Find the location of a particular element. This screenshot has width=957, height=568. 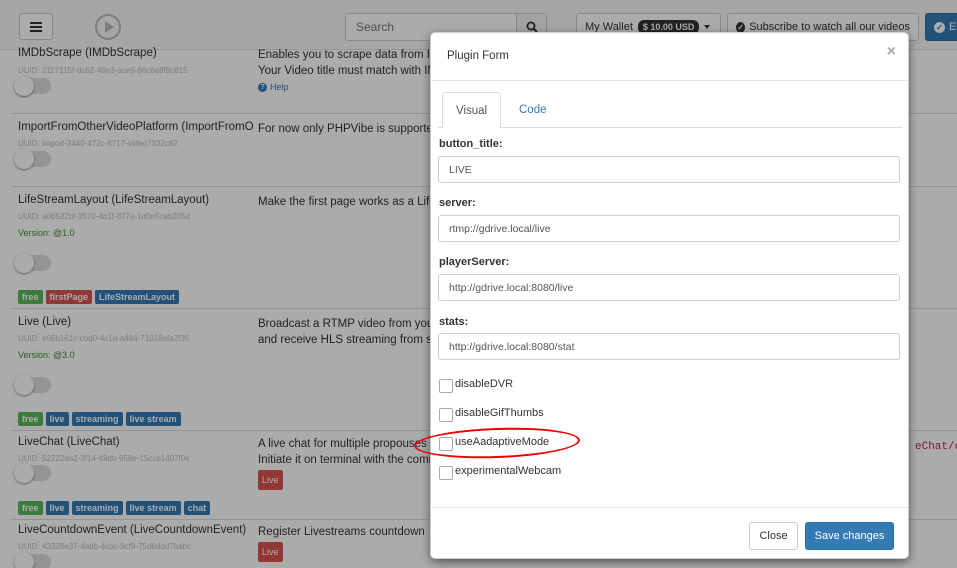

modal-header: Plugin Form × is located at coordinates (669, 57).